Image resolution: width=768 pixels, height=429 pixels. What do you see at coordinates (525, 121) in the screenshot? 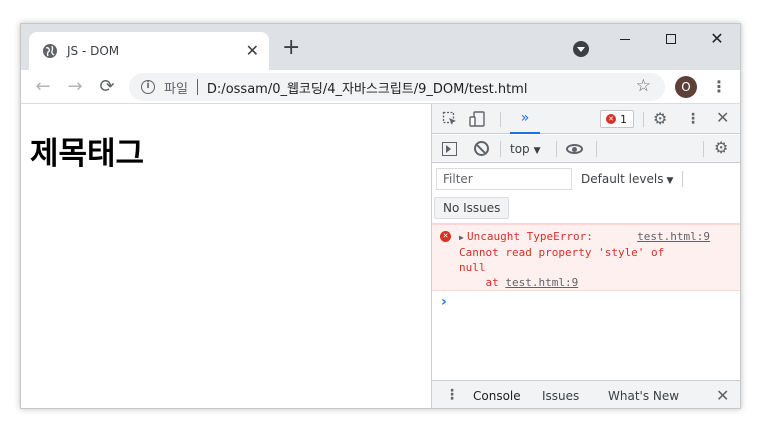
I see `more-panels-button: »` at bounding box center [525, 121].